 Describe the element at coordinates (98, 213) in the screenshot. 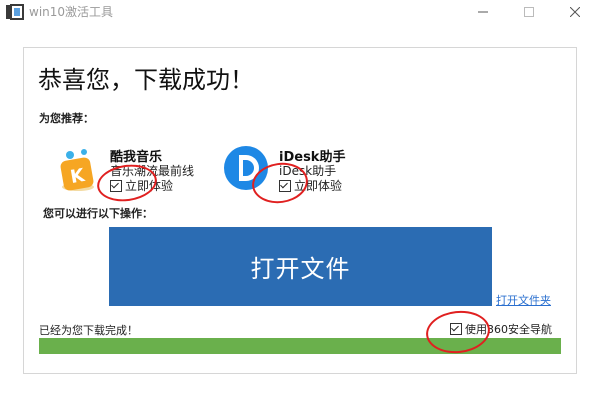

I see `operations-label: 您可以进行以下操作：` at that location.